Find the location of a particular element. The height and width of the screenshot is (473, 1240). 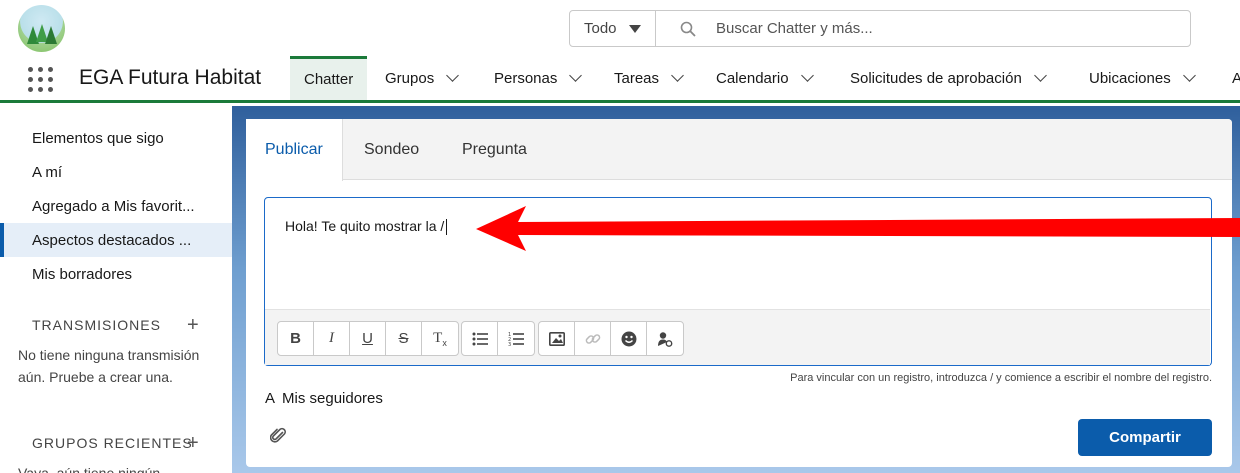

insert-emoji-button is located at coordinates (629, 338).